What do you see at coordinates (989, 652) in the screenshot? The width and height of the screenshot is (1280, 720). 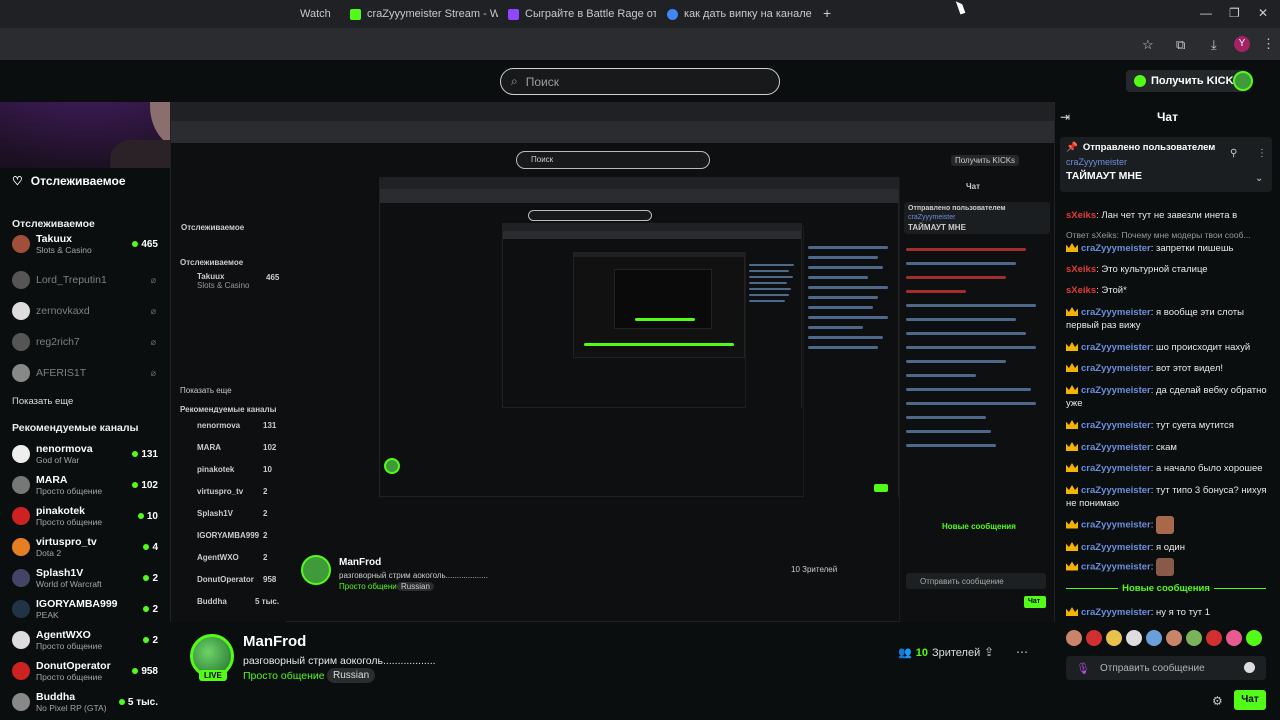 I see `share-icon: ⇪` at bounding box center [989, 652].